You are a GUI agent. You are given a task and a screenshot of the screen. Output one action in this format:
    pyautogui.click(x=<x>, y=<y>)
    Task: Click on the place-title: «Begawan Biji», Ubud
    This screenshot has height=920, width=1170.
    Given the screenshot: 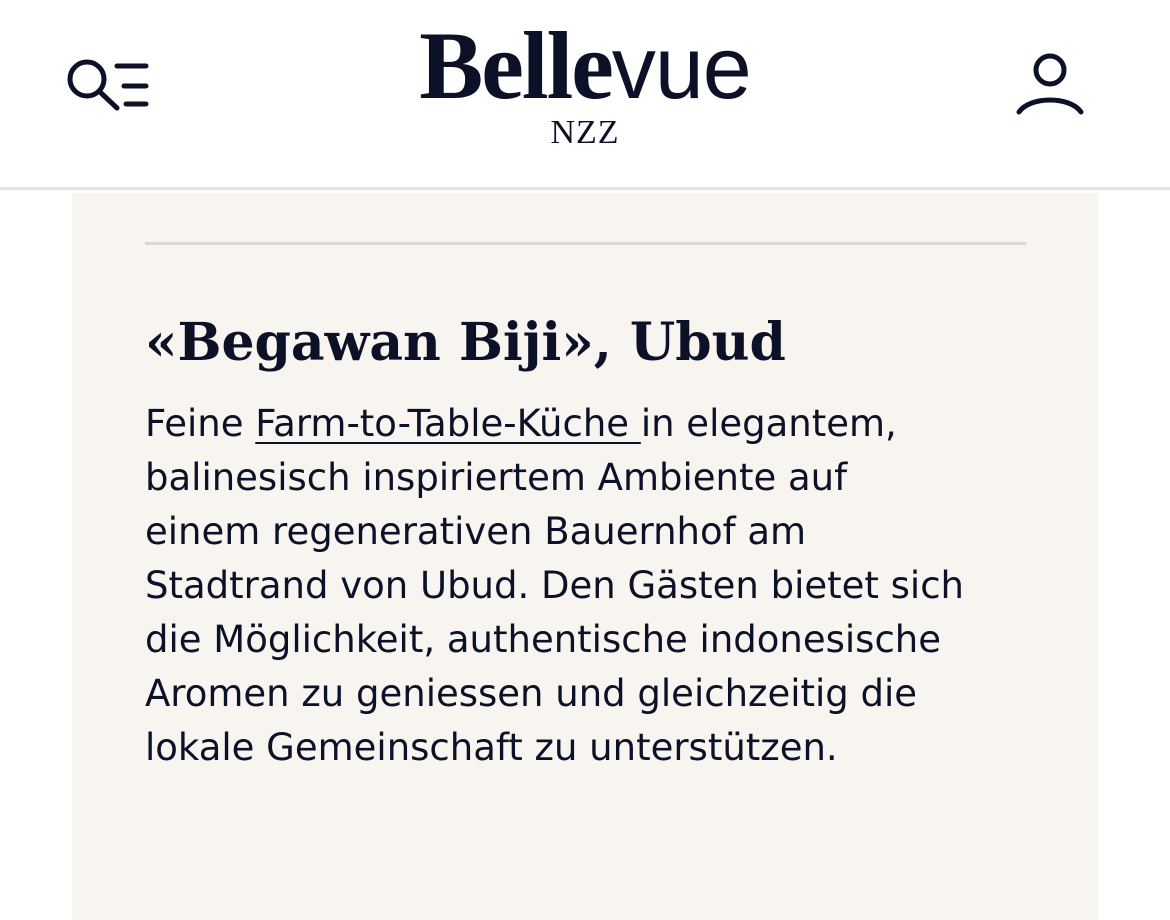 What is the action you would take?
    pyautogui.click(x=465, y=342)
    